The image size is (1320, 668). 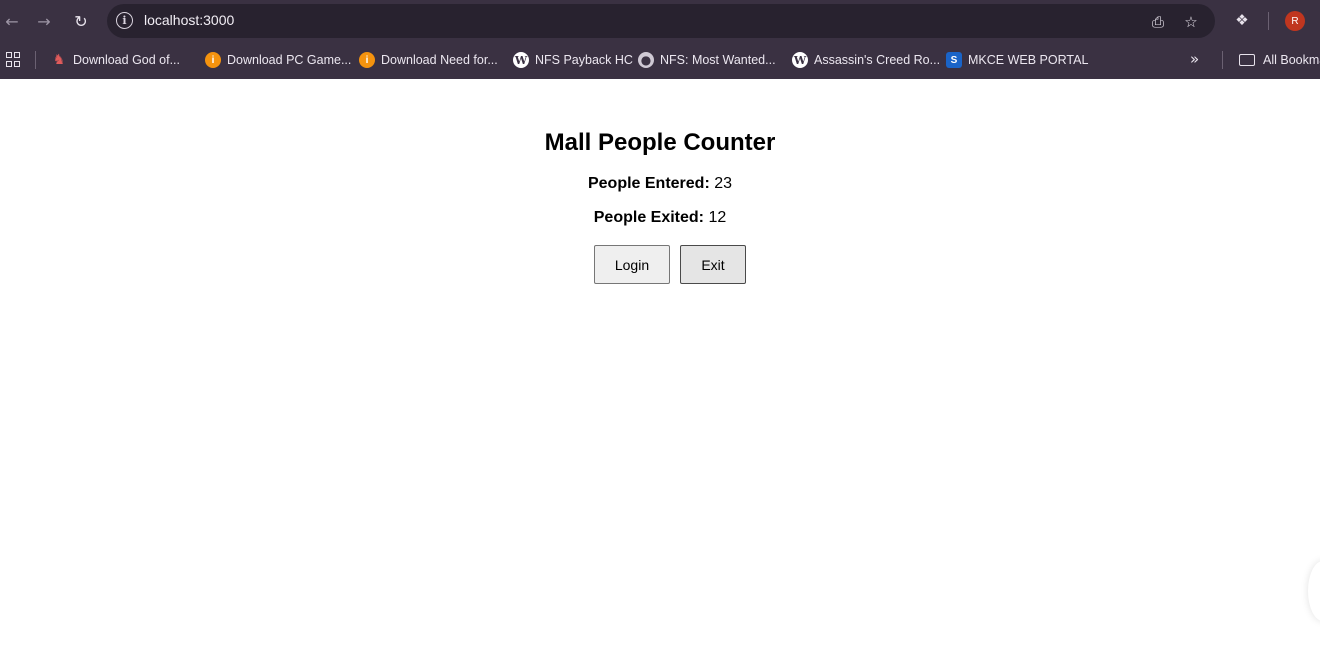 I want to click on browser-toolbar: ← → ↻ i localhost:3000 ⎙ ☆ ❖ R, so click(x=660, y=21).